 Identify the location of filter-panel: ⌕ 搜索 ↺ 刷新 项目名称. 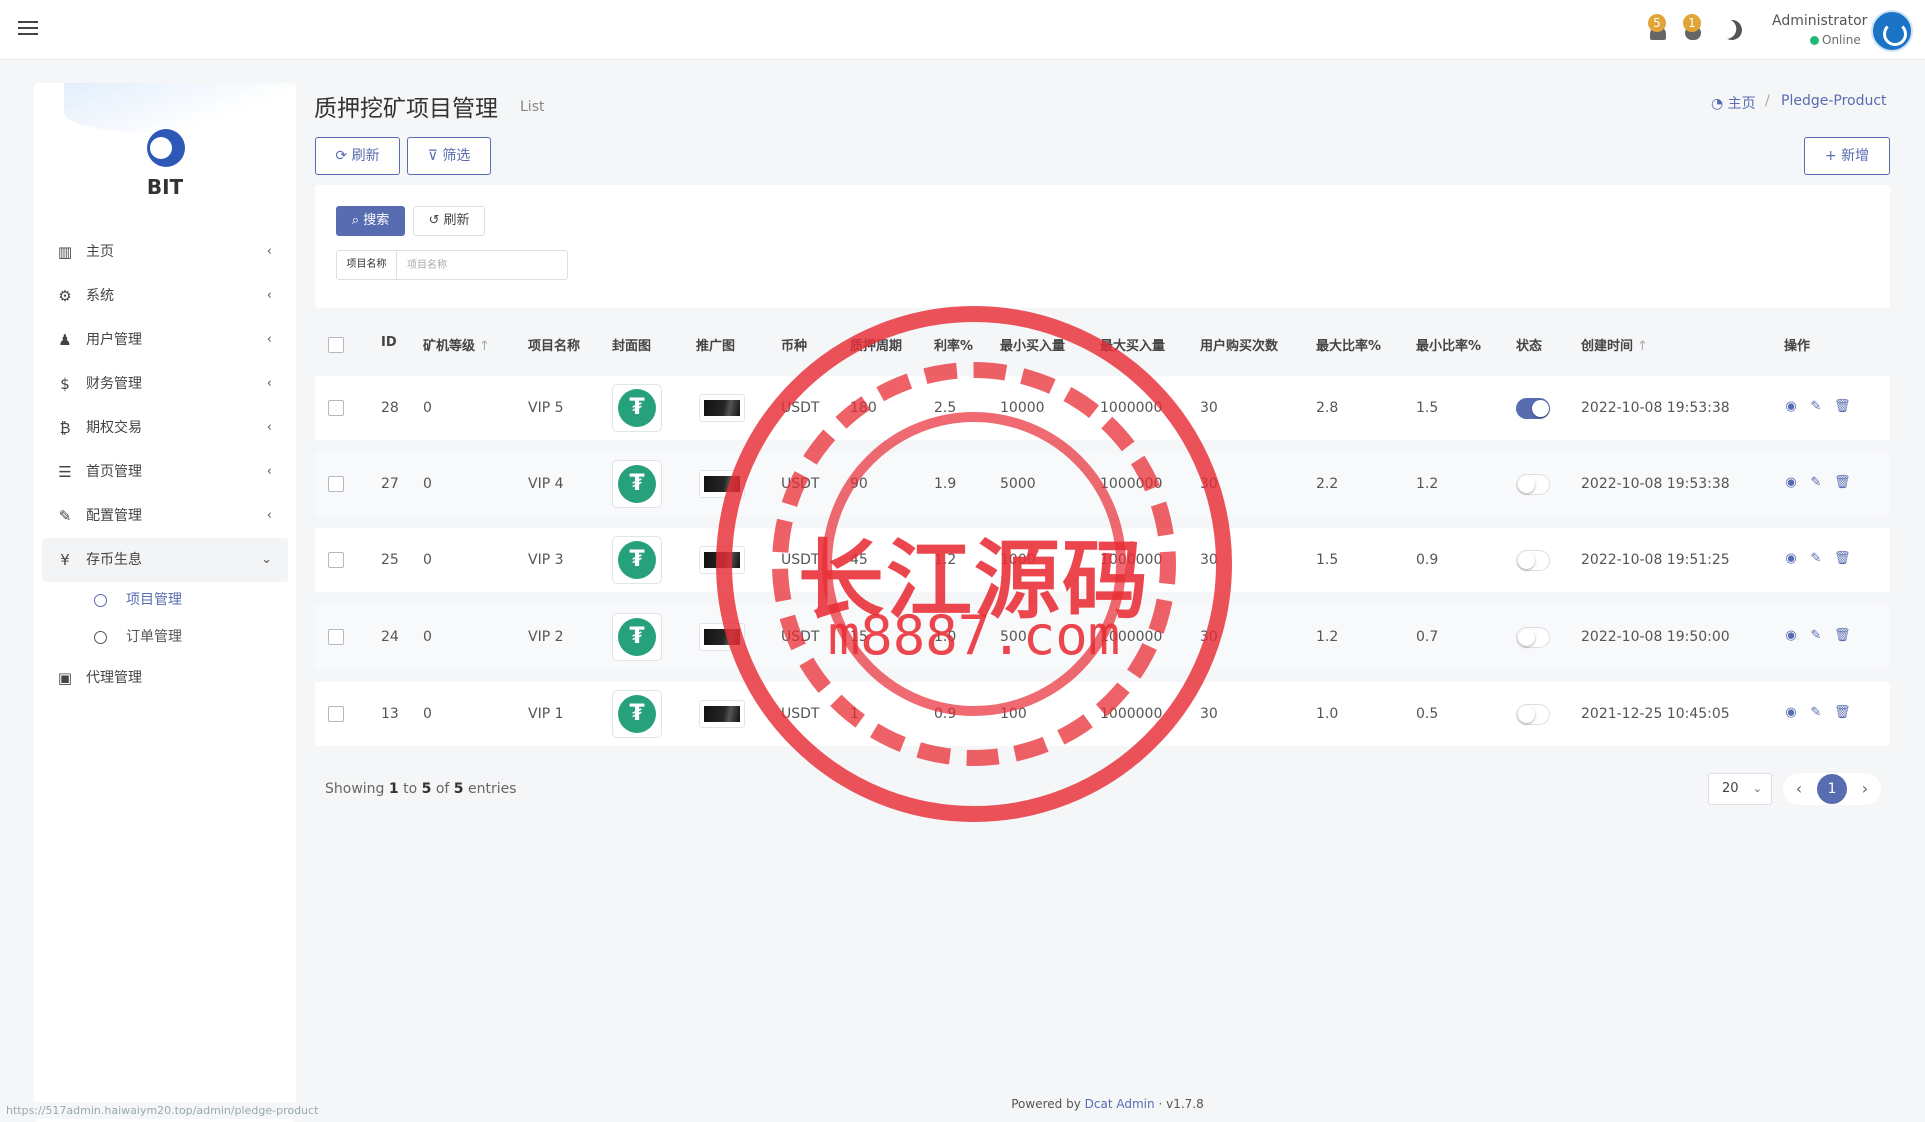
(1102, 246).